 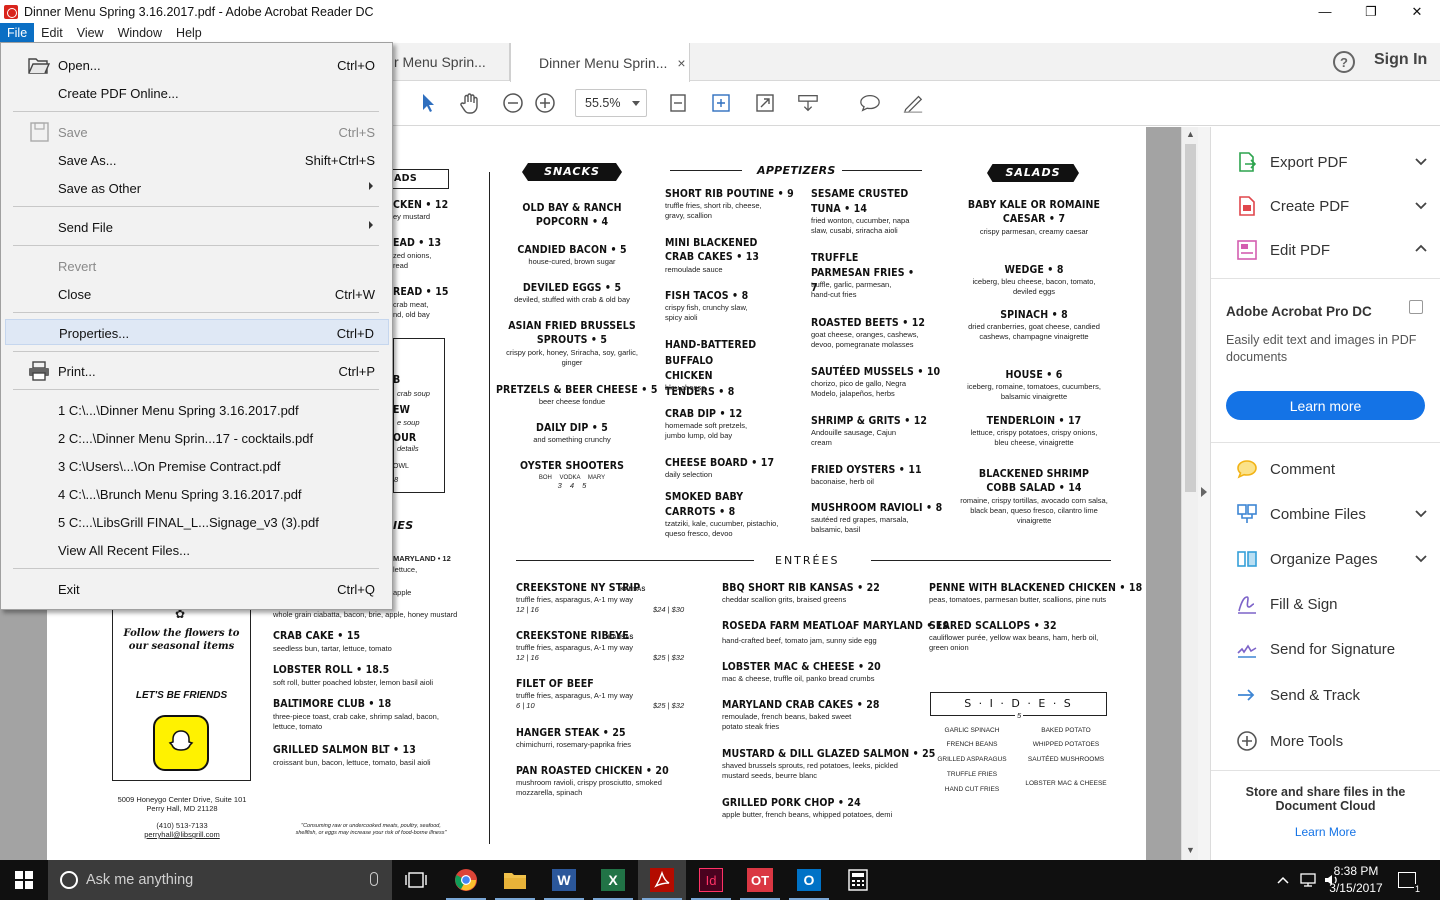 I want to click on menu-item-revert: Revert, so click(x=197, y=266).